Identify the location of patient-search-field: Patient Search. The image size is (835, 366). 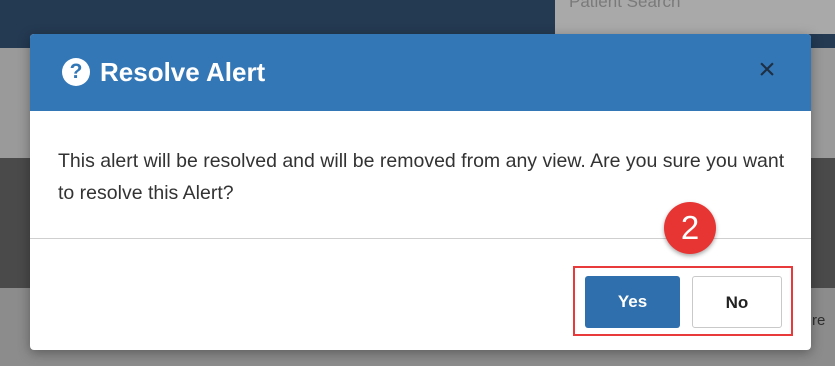
(695, 17).